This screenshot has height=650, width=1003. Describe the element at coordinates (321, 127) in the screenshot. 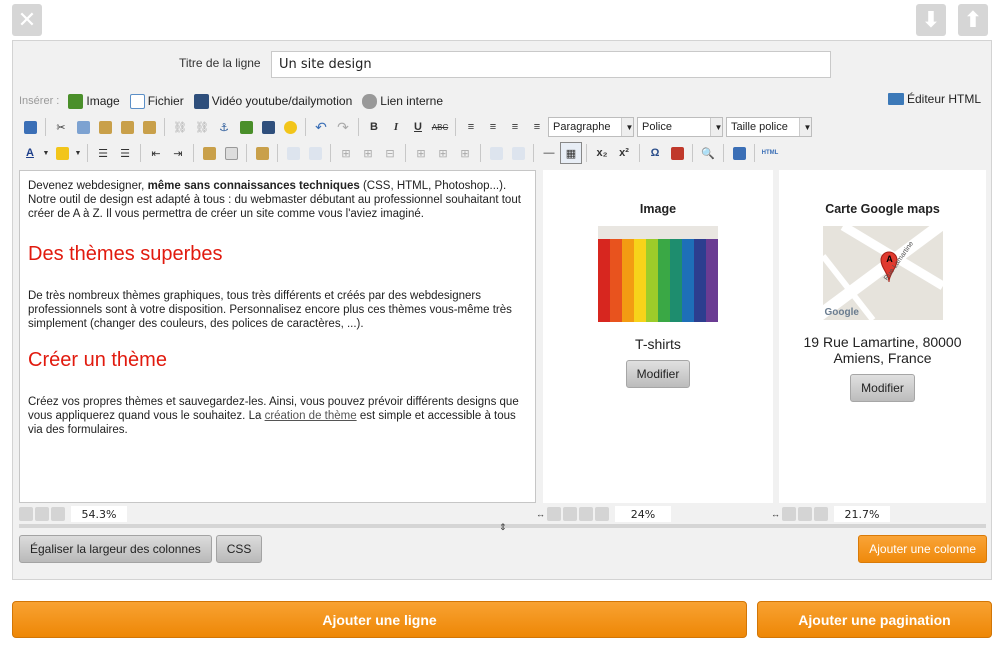

I see `undo-icon: ↶` at that location.